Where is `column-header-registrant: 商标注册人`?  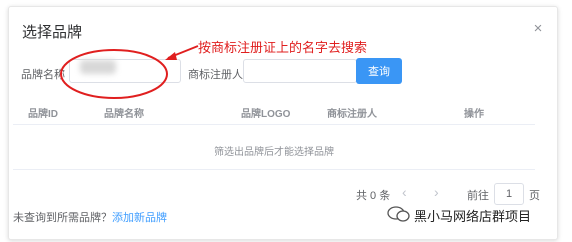 column-header-registrant: 商标注册人 is located at coordinates (352, 114).